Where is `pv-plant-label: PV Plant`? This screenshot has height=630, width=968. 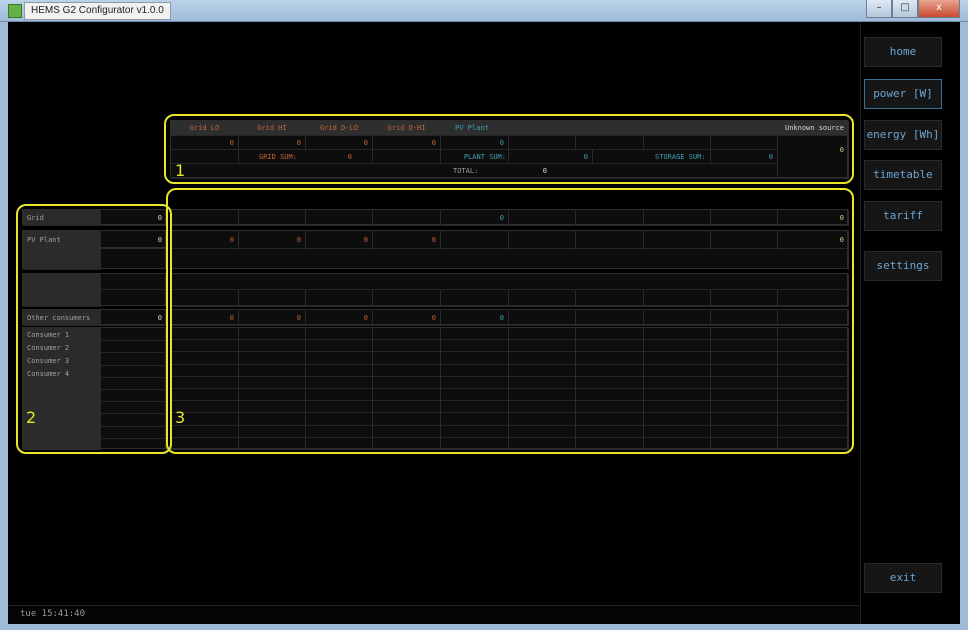 pv-plant-label: PV Plant is located at coordinates (62, 240).